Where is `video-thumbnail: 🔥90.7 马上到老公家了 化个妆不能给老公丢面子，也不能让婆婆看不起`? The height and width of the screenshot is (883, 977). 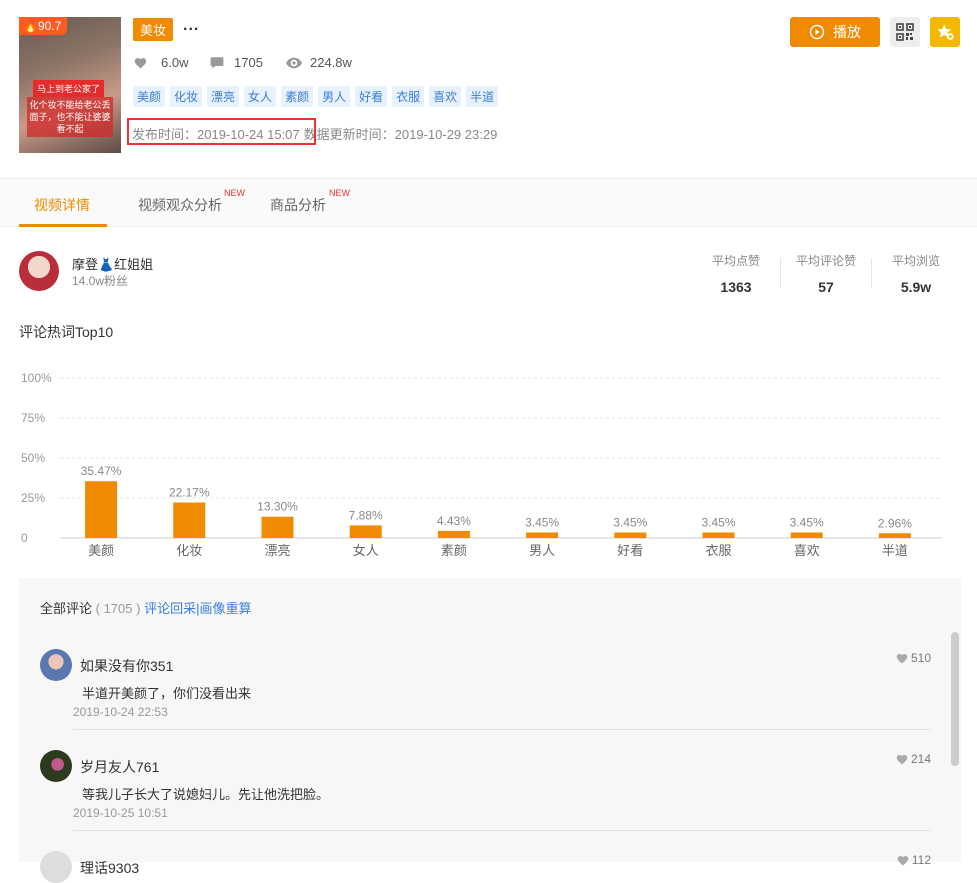
video-thumbnail: 🔥90.7 马上到老公家了 化个妆不能给老公丢面子，也不能让婆婆看不起 is located at coordinates (70, 85).